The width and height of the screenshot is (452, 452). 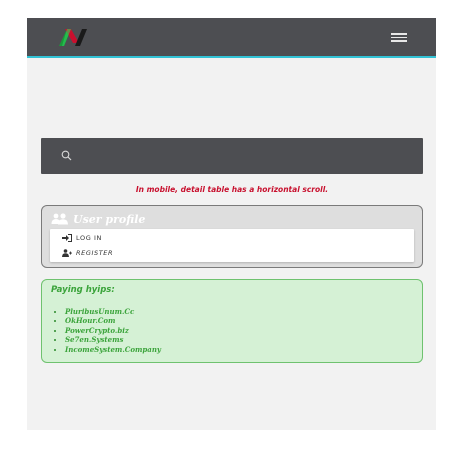 What do you see at coordinates (109, 219) in the screenshot?
I see `user-profile-title: User profile` at bounding box center [109, 219].